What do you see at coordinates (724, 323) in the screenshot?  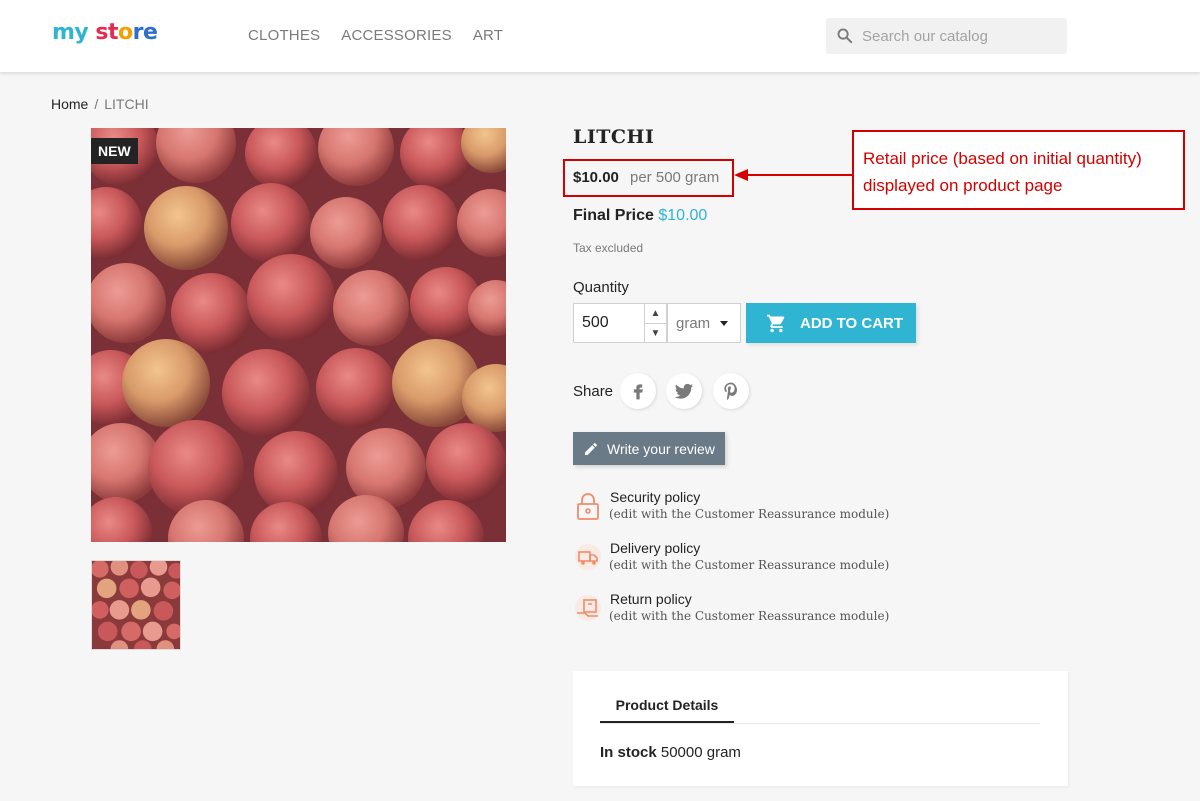 I see `caret-down-icon` at bounding box center [724, 323].